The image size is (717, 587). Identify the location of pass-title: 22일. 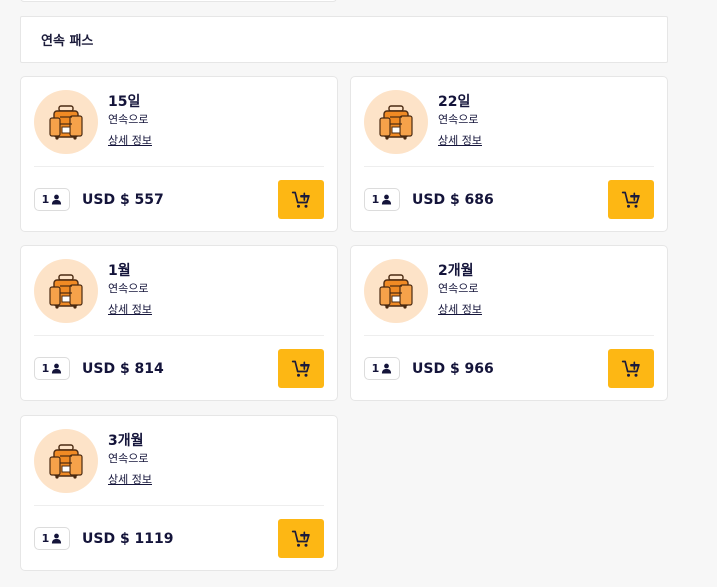
(454, 102).